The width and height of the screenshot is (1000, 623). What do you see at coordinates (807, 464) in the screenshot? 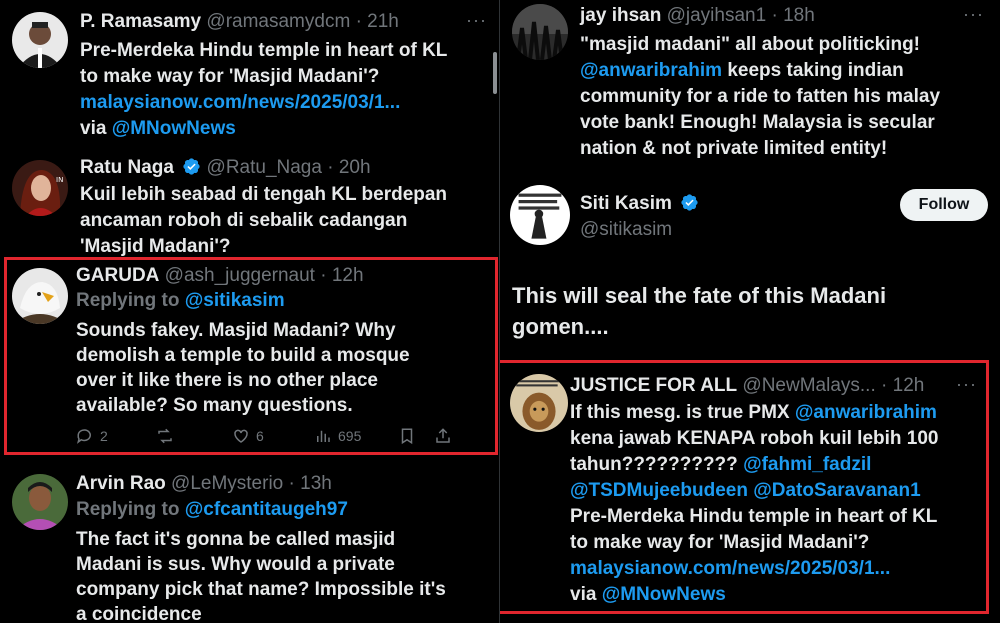
I see `mention-link: @fahmi_fadzil` at bounding box center [807, 464].